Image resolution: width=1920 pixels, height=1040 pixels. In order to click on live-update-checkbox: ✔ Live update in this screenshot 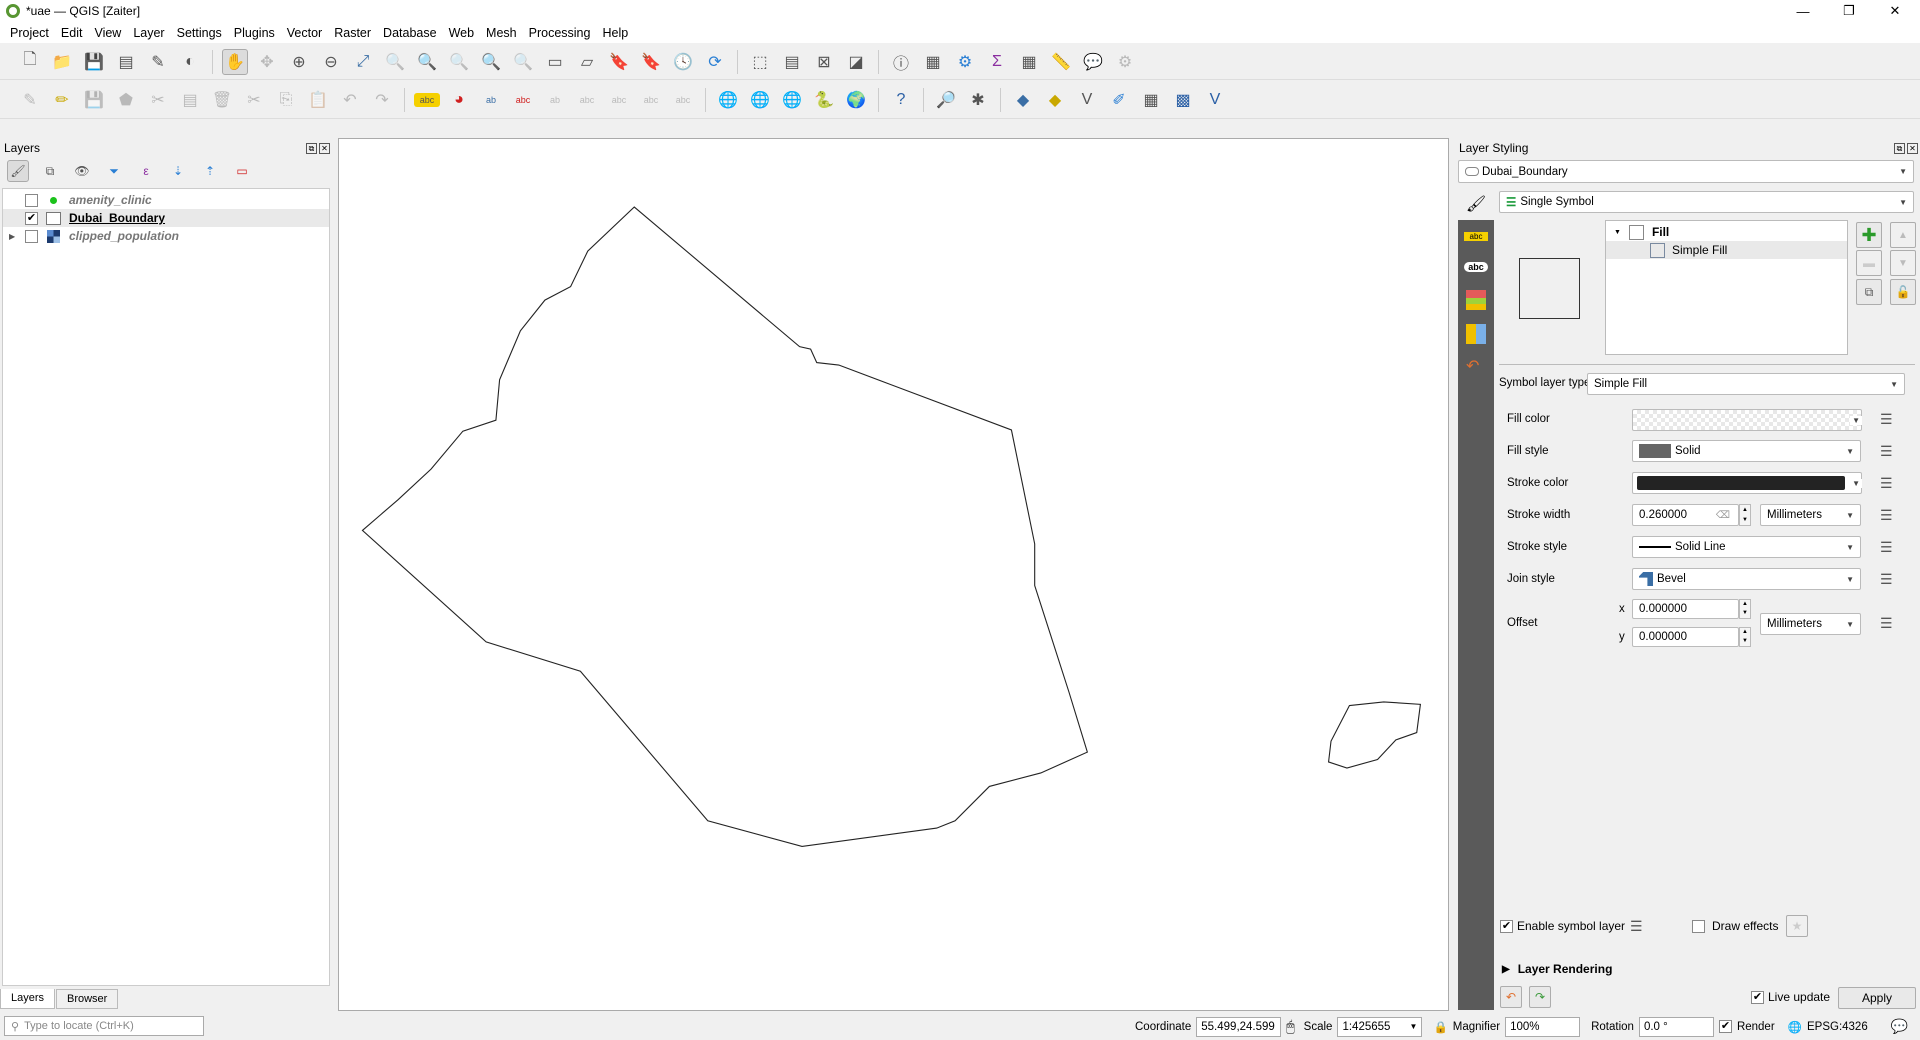, I will do `click(1790, 997)`.